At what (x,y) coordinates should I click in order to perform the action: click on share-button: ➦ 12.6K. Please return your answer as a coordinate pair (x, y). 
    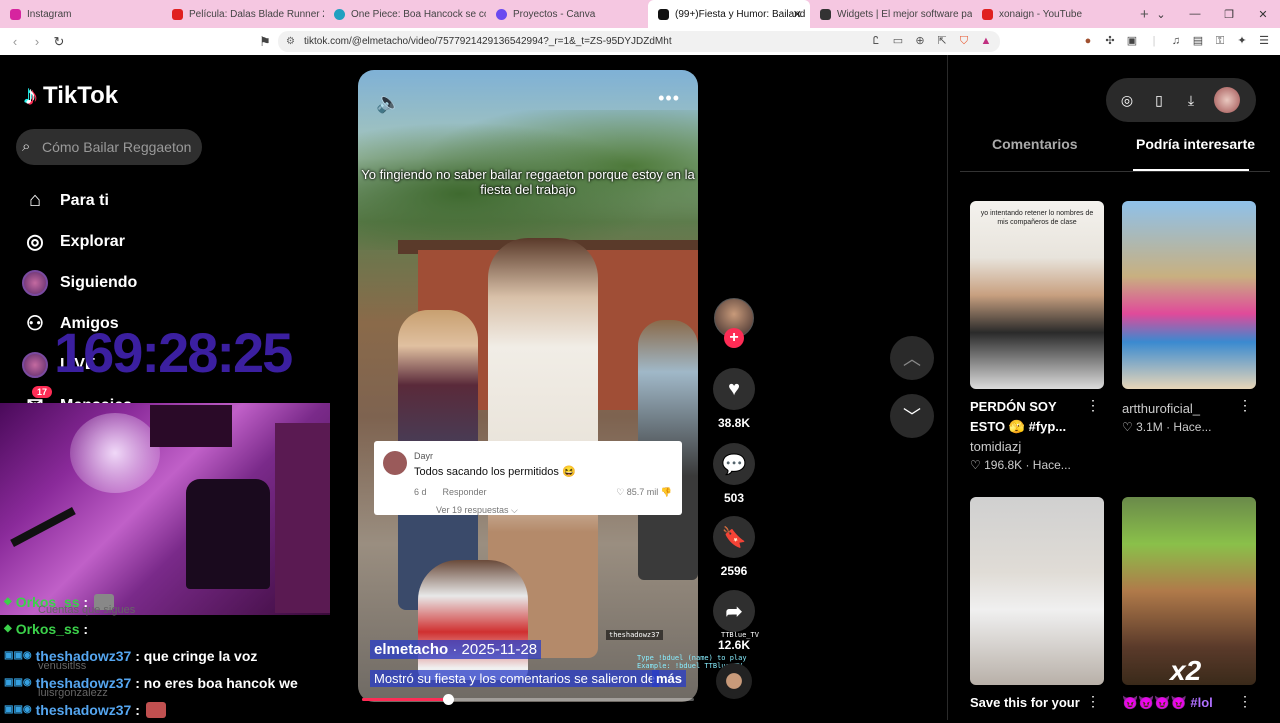
    Looking at the image, I should click on (734, 621).